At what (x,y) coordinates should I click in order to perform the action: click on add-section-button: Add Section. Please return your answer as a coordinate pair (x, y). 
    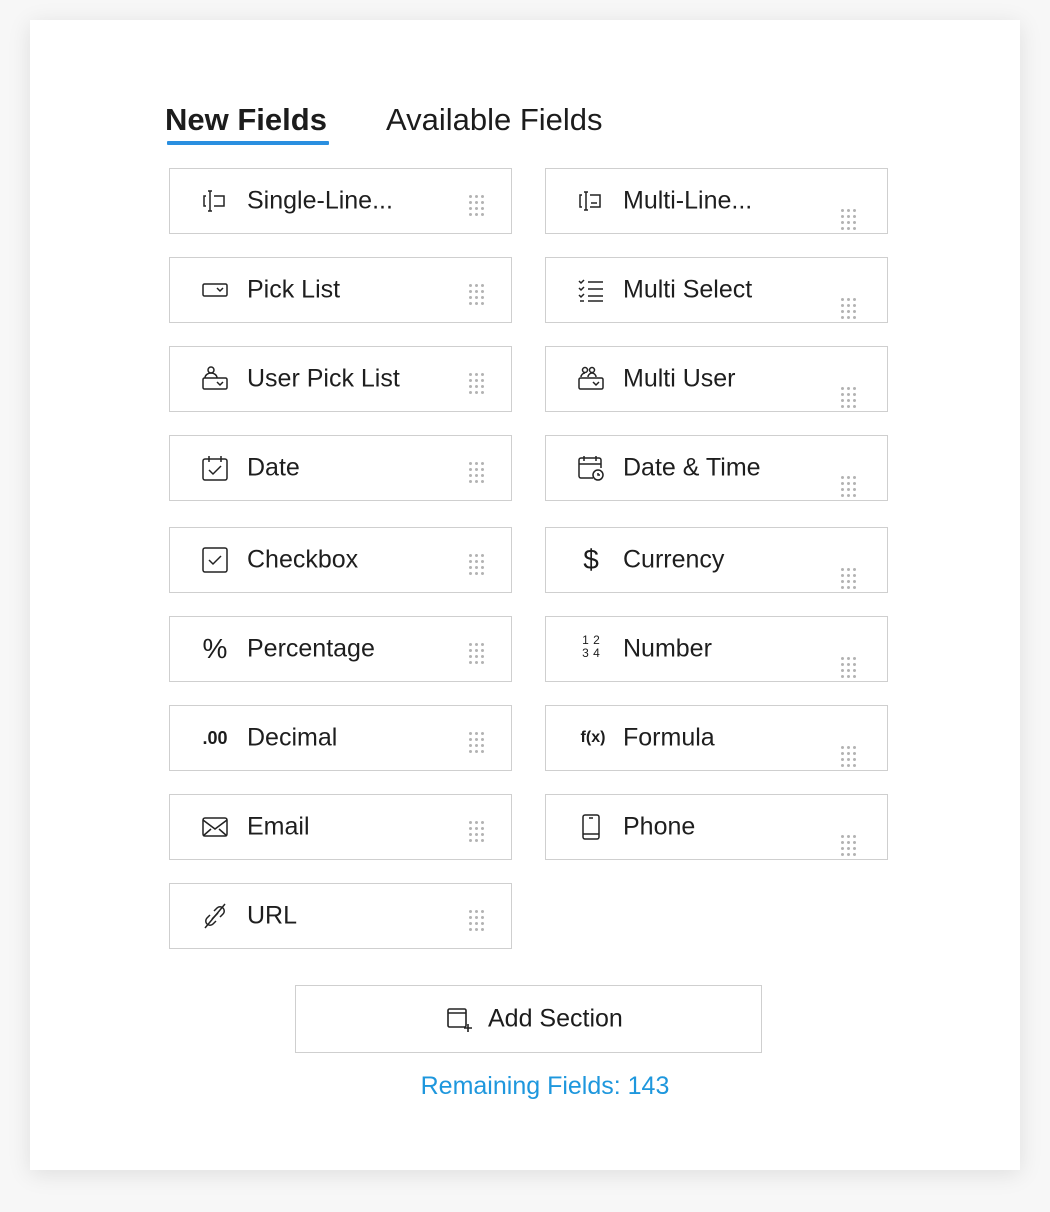
    Looking at the image, I should click on (528, 1019).